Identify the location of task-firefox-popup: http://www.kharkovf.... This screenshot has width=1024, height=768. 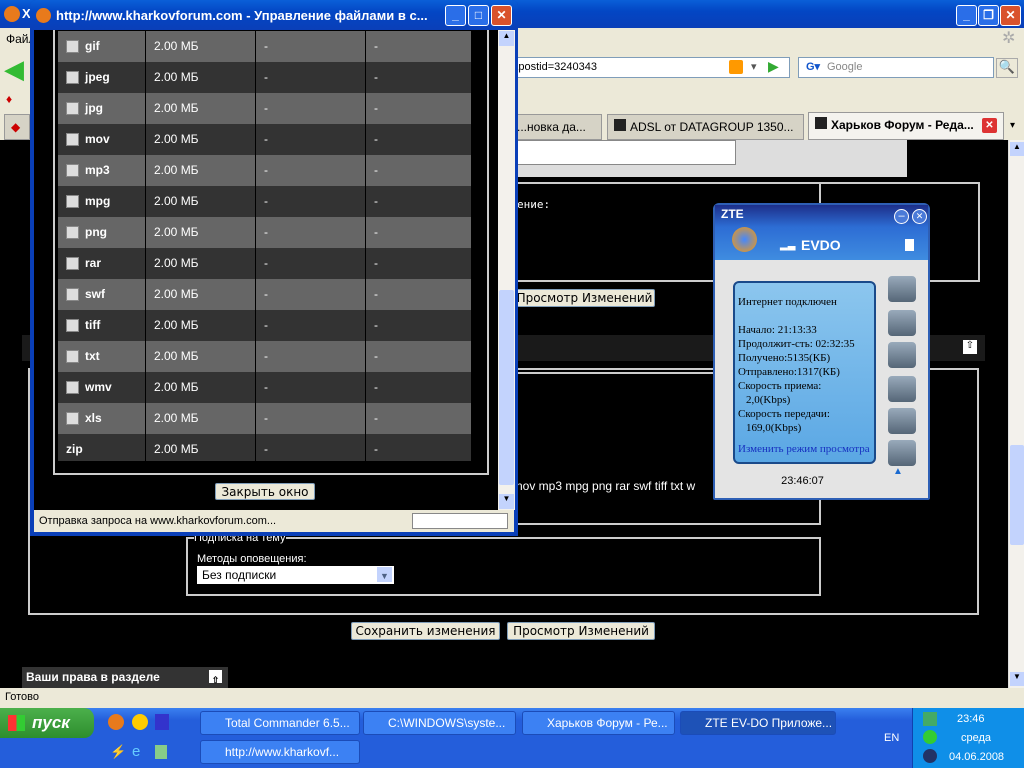
(280, 752).